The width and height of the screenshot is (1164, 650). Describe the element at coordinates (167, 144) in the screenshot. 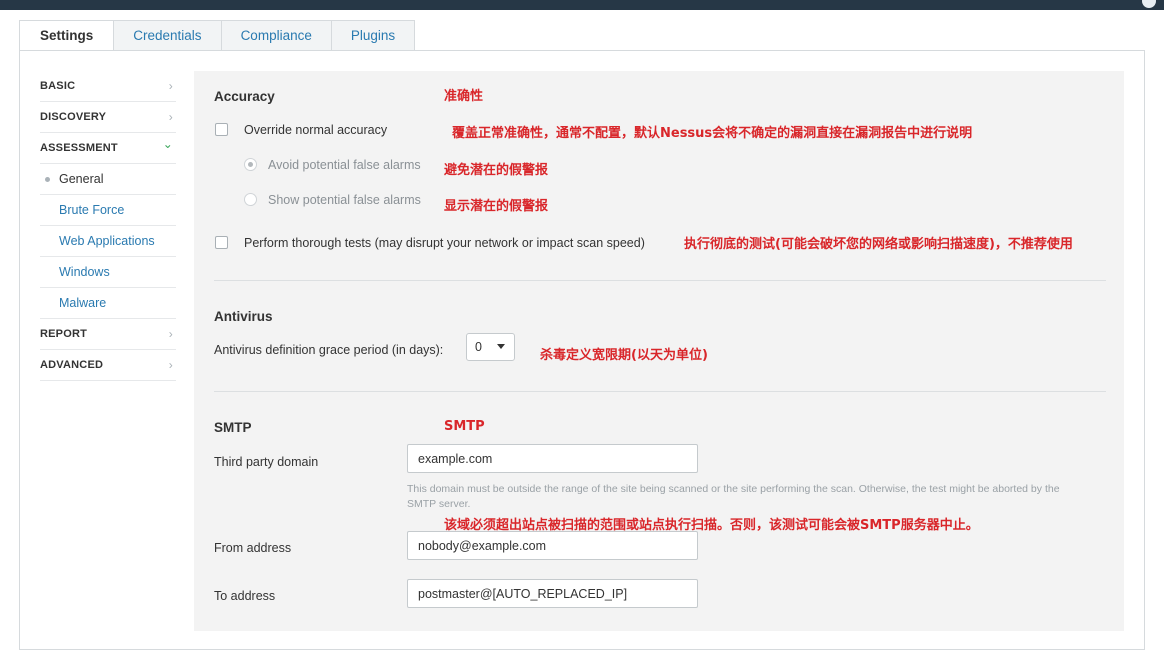

I see `chevron-down-icon: ⌄` at that location.